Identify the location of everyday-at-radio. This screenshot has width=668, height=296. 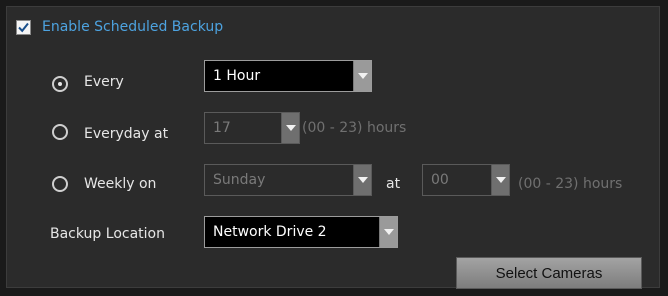
(60, 132).